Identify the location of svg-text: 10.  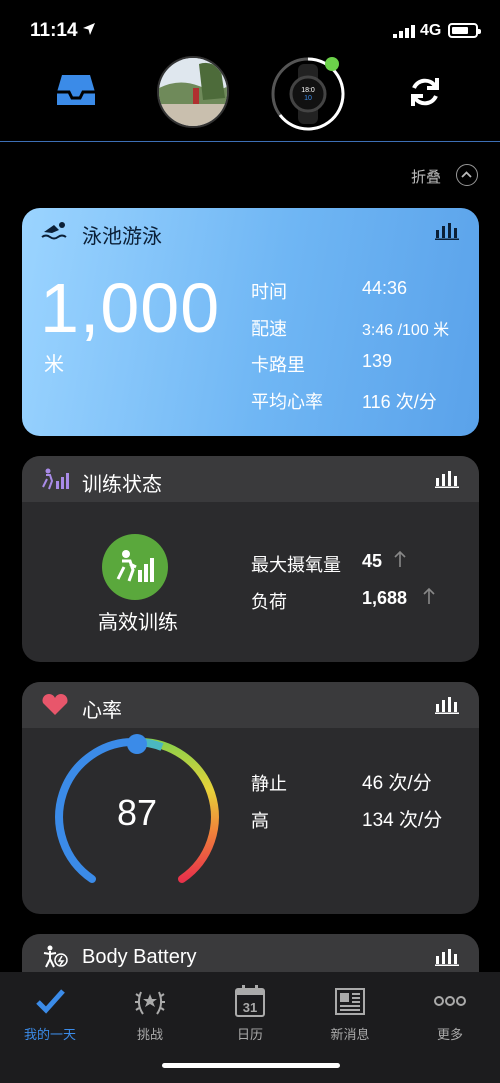
(308, 98).